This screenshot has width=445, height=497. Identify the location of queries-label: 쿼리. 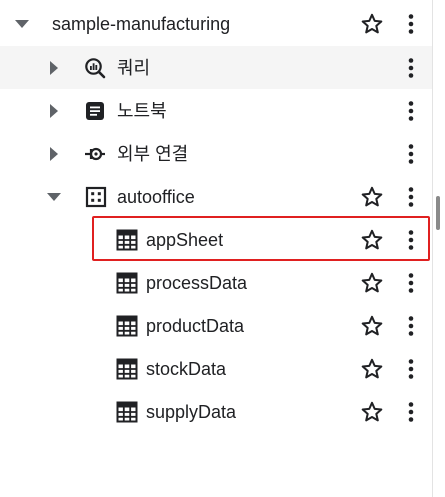
(134, 67).